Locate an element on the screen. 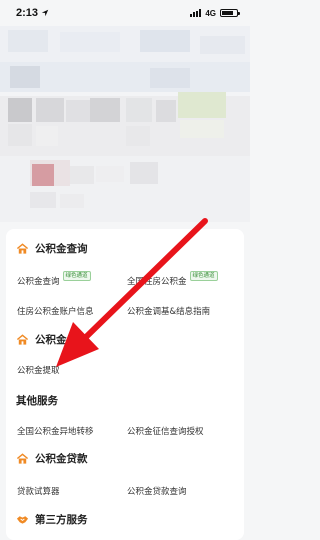 This screenshot has height=540, width=320. item-account-info: 住房公积金账户信息 is located at coordinates (55, 311).